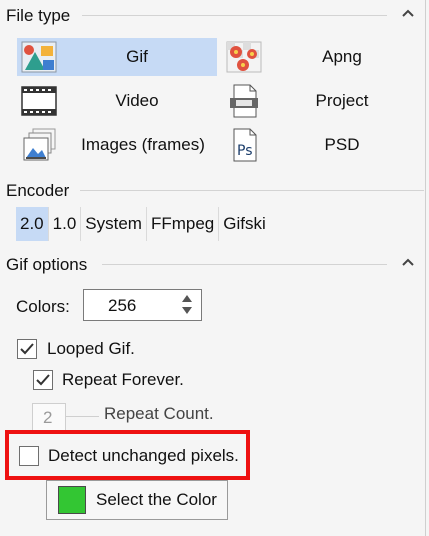 This screenshot has width=429, height=536. I want to click on svg-text: Ps, so click(245, 151).